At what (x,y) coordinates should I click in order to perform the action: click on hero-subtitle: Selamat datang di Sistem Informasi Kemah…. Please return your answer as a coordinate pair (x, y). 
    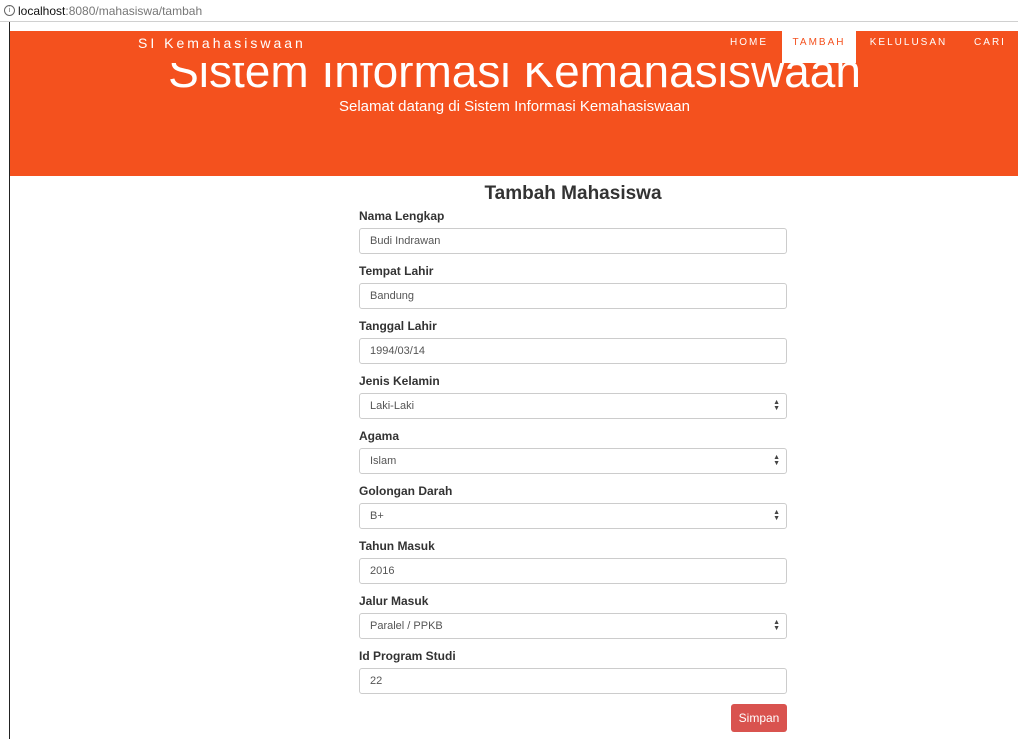
    Looking at the image, I should click on (514, 106).